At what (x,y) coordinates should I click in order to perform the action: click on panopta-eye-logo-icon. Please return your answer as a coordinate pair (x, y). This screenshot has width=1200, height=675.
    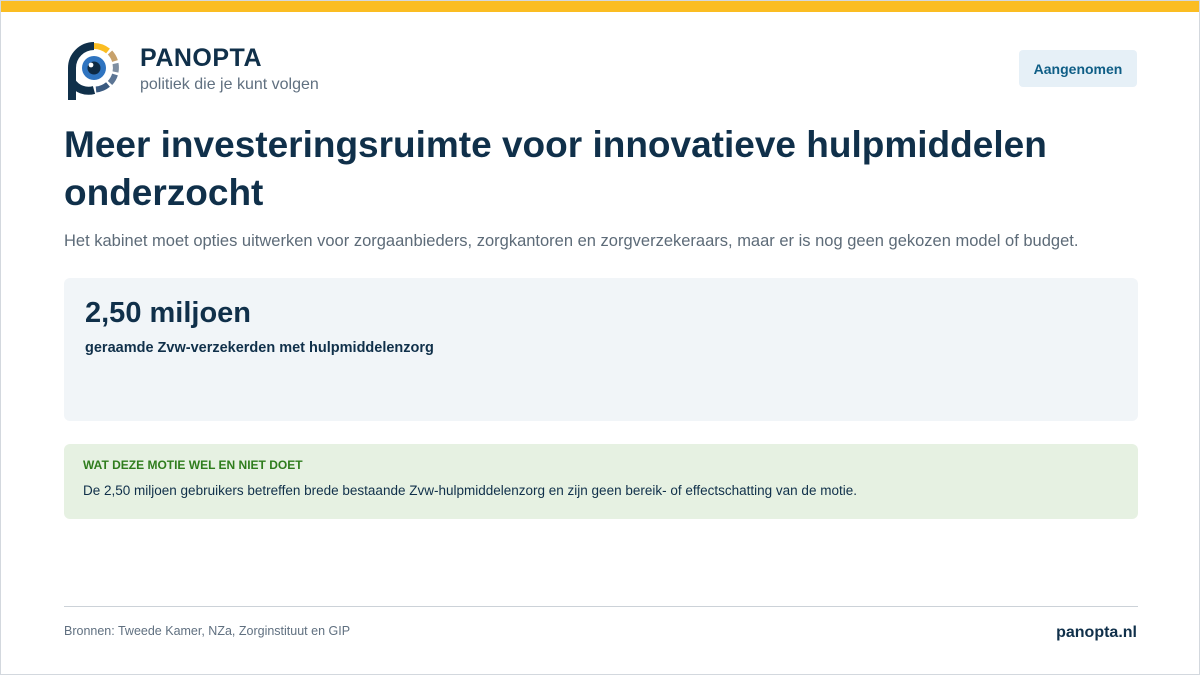
    Looking at the image, I should click on (93, 71).